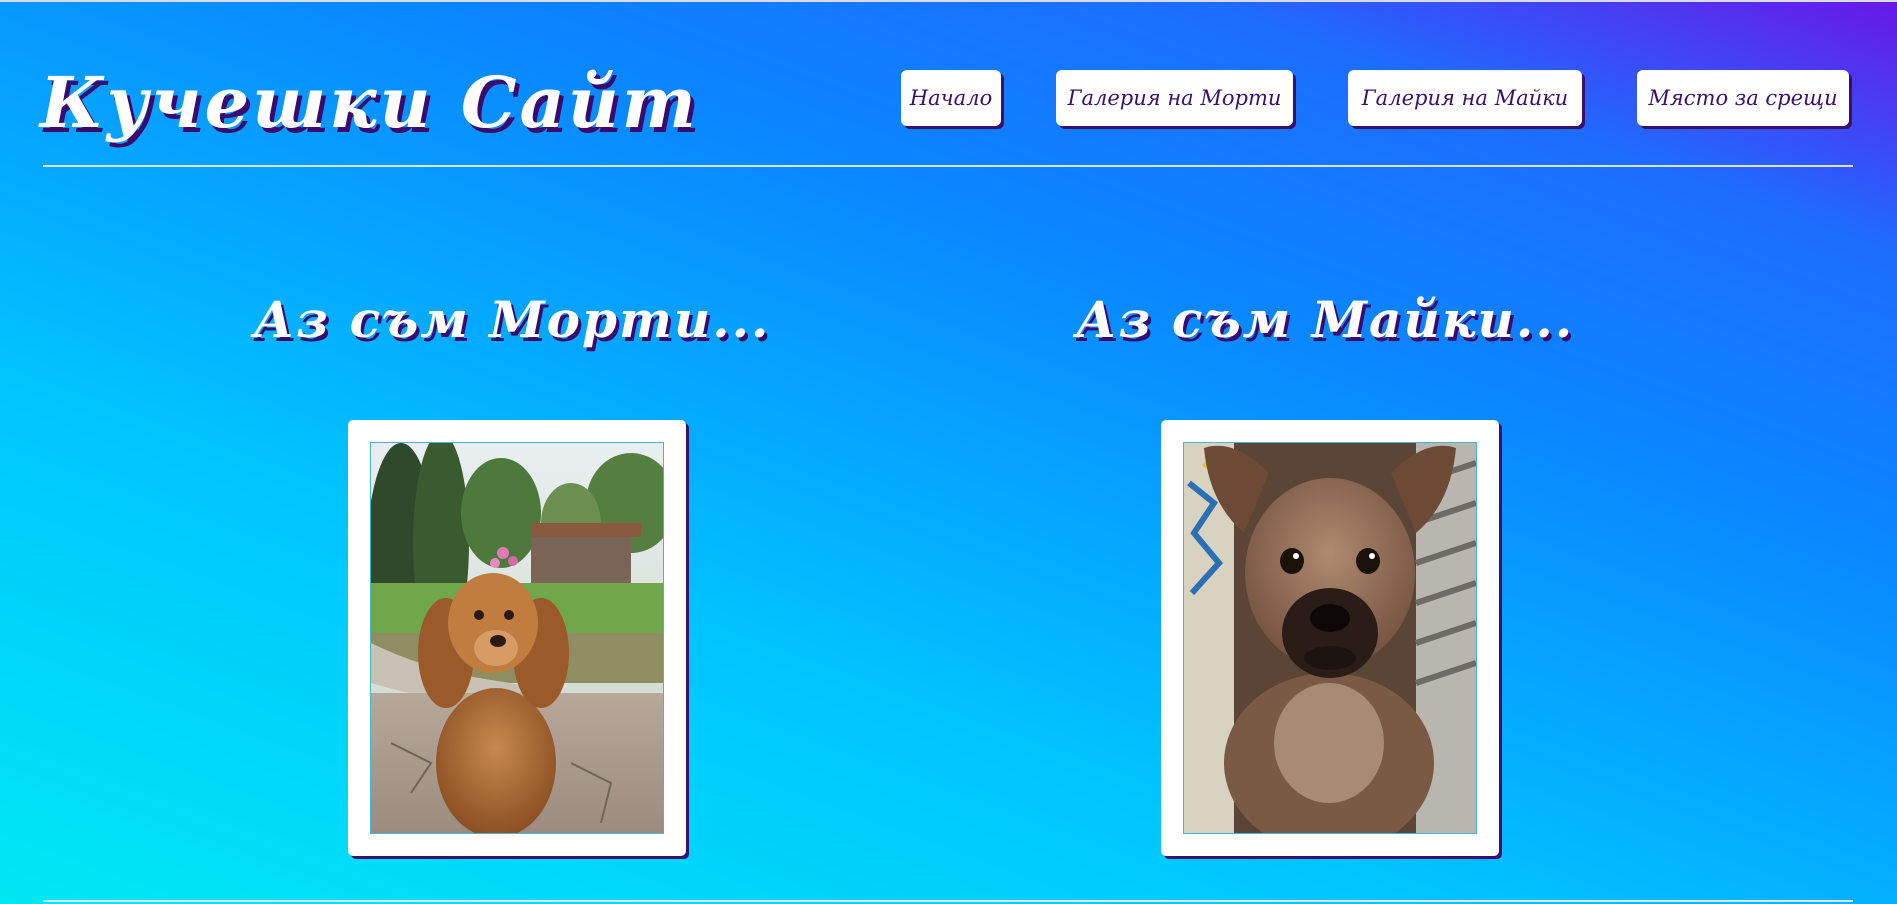 The width and height of the screenshot is (1897, 904). Describe the element at coordinates (951, 98) in the screenshot. I see `nav-home-button: Начало` at that location.